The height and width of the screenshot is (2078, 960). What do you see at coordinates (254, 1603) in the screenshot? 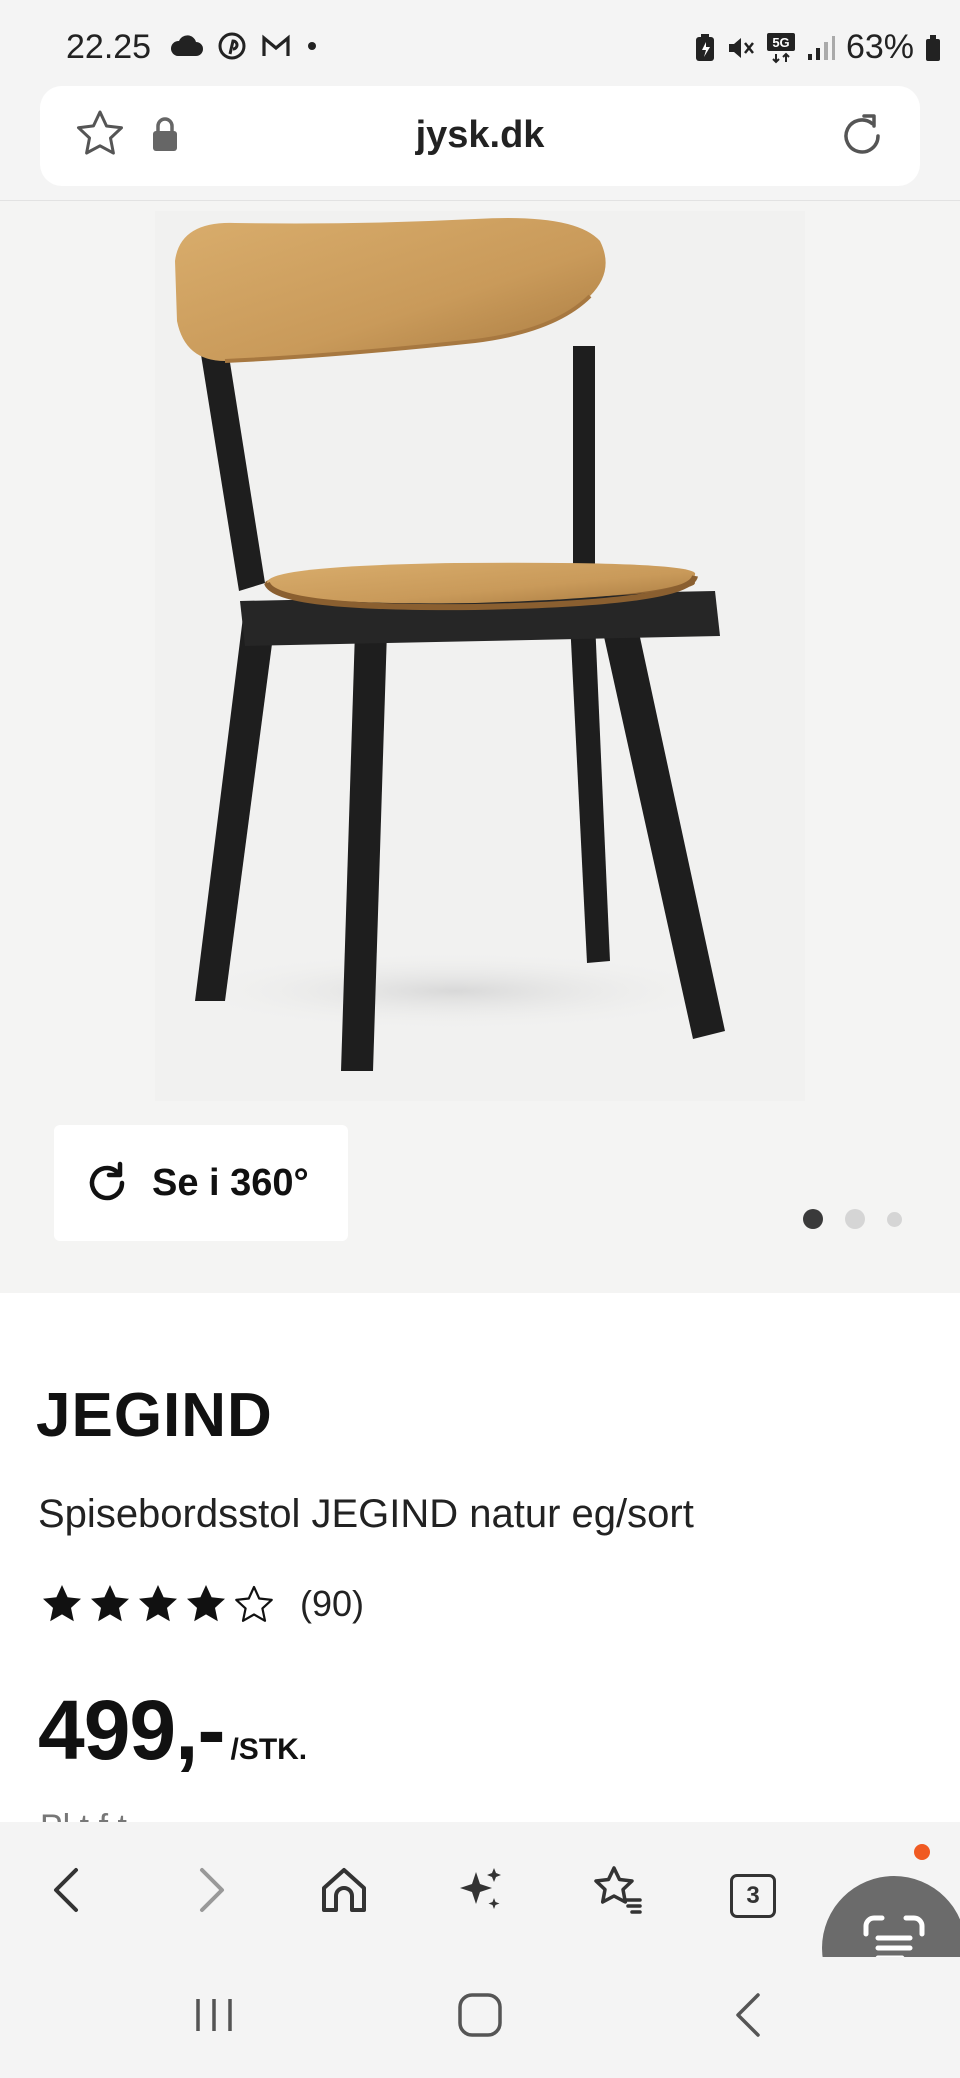
I see `star-empty-icon` at bounding box center [254, 1603].